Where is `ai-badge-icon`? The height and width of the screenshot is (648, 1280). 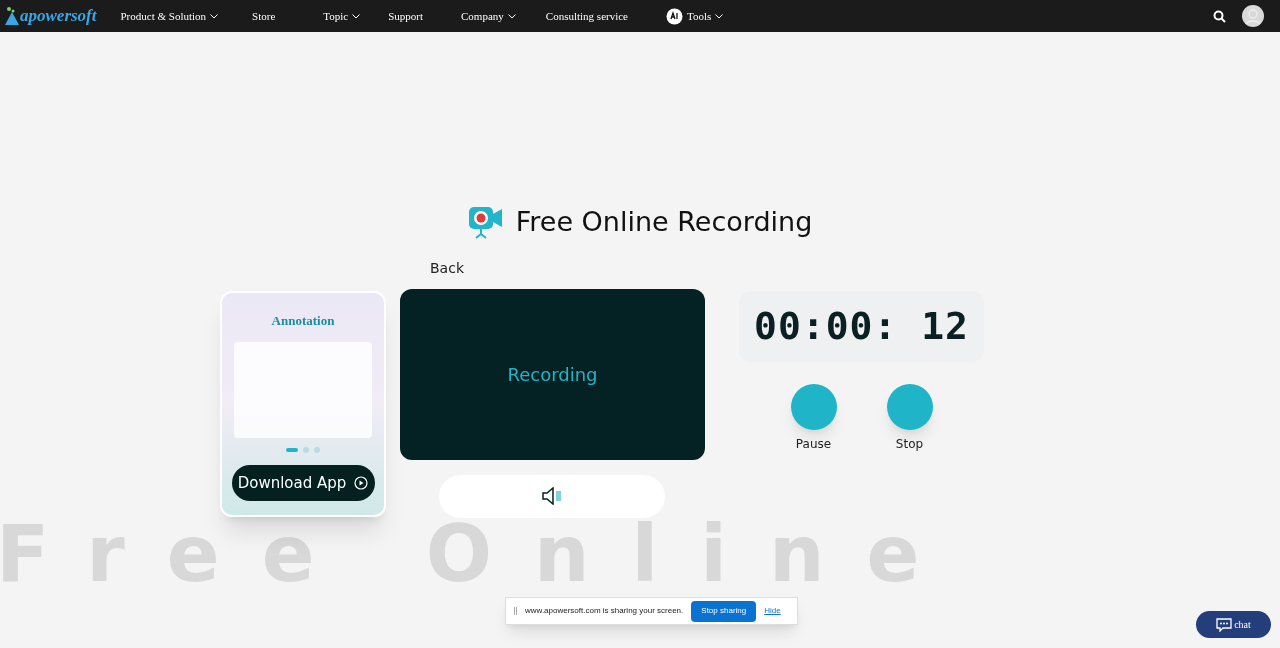 ai-badge-icon is located at coordinates (674, 16).